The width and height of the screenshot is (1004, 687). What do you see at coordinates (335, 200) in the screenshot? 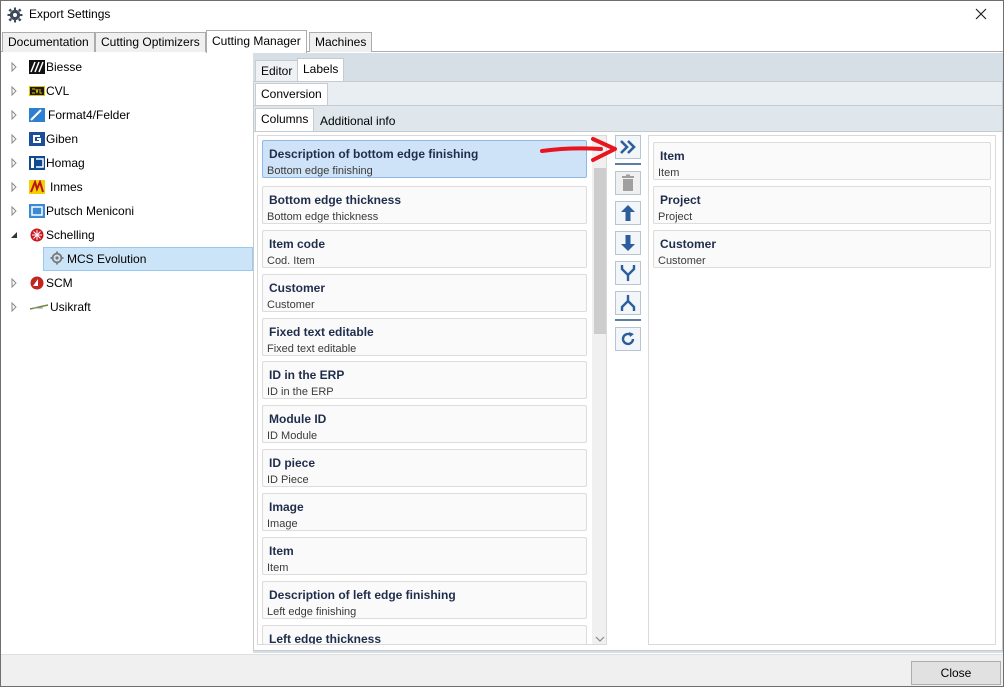
I see `column-title: Bottom edge thickness` at bounding box center [335, 200].